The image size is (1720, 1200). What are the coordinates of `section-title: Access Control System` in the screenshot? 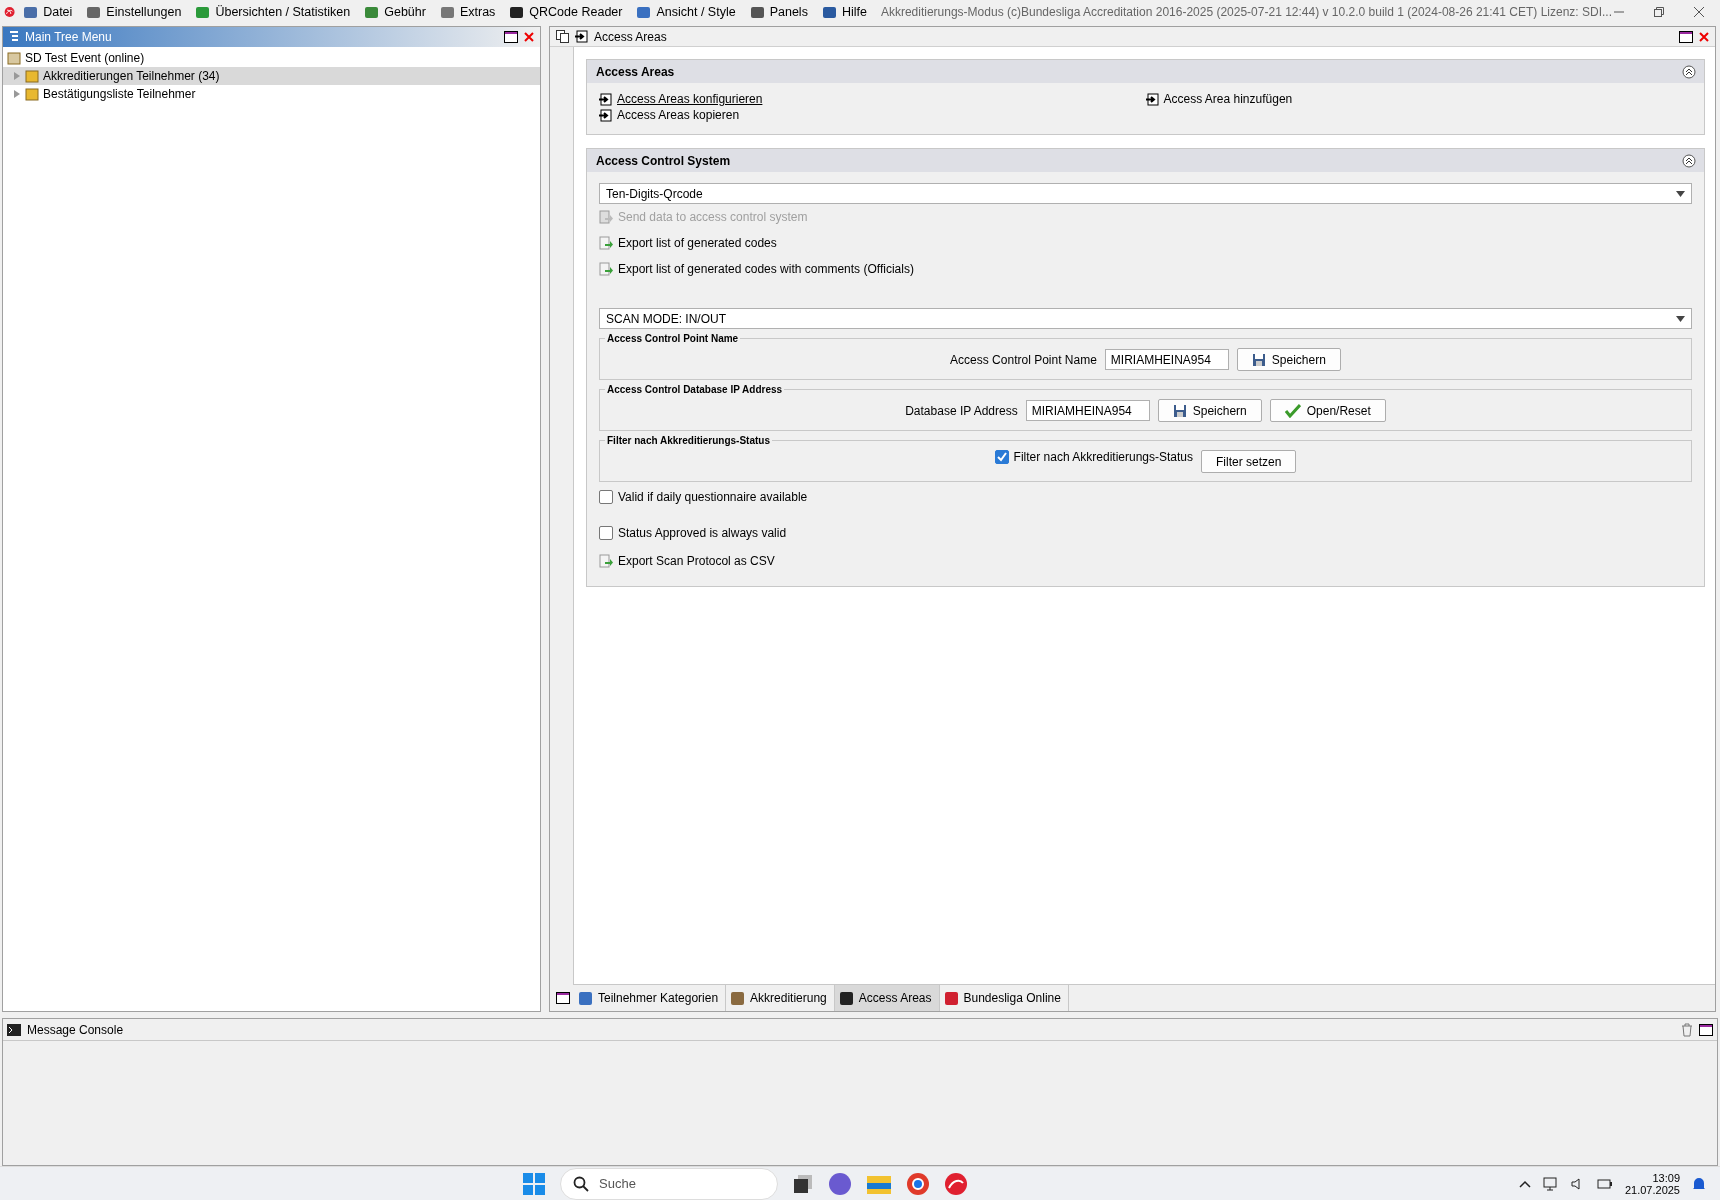 It's located at (663, 160).